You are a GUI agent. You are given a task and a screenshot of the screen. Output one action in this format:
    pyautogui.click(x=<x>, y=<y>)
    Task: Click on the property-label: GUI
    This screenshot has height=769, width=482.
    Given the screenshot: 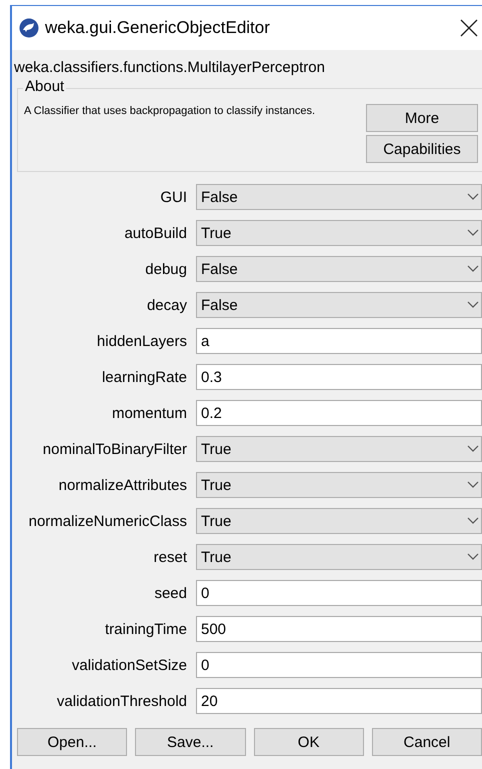 What is the action you would take?
    pyautogui.click(x=173, y=197)
    